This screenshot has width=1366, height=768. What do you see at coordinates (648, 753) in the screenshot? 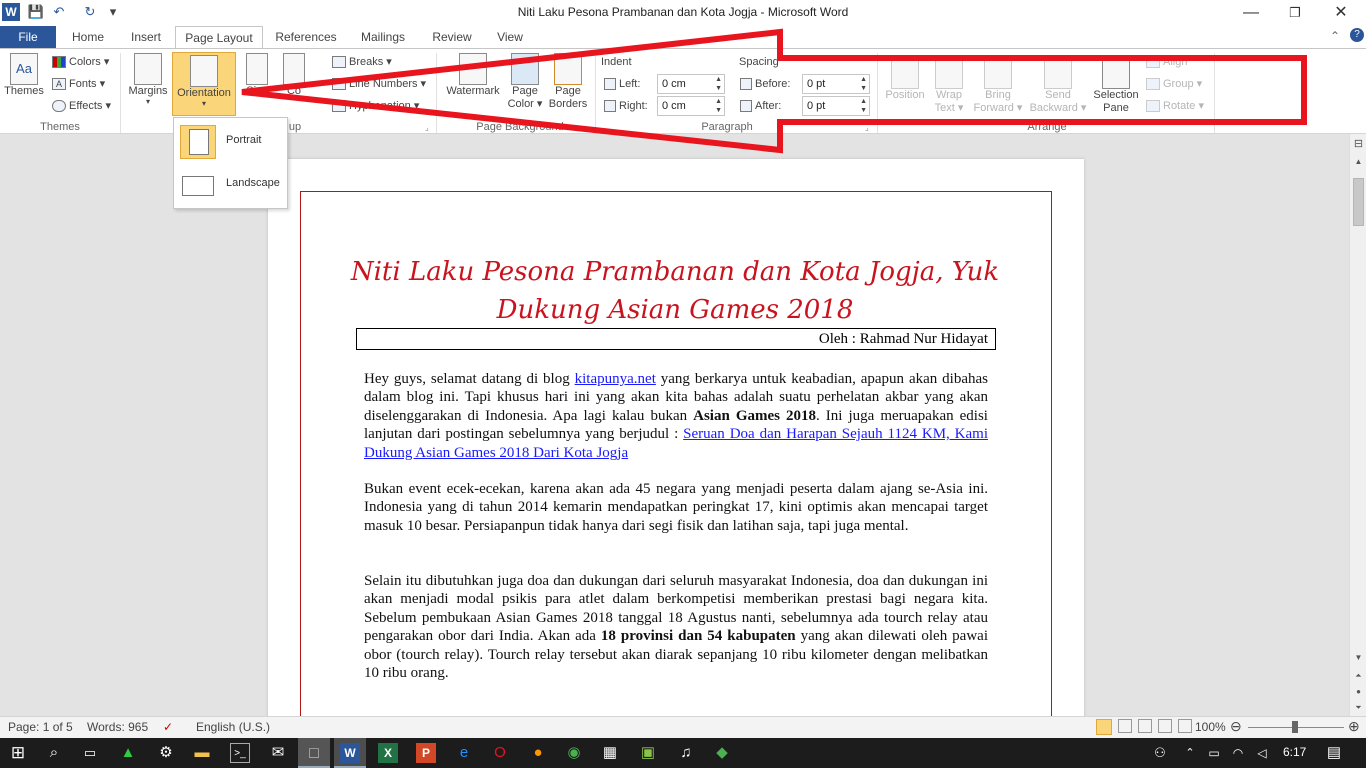
I see `image-editor-icon: ▣` at bounding box center [648, 753].